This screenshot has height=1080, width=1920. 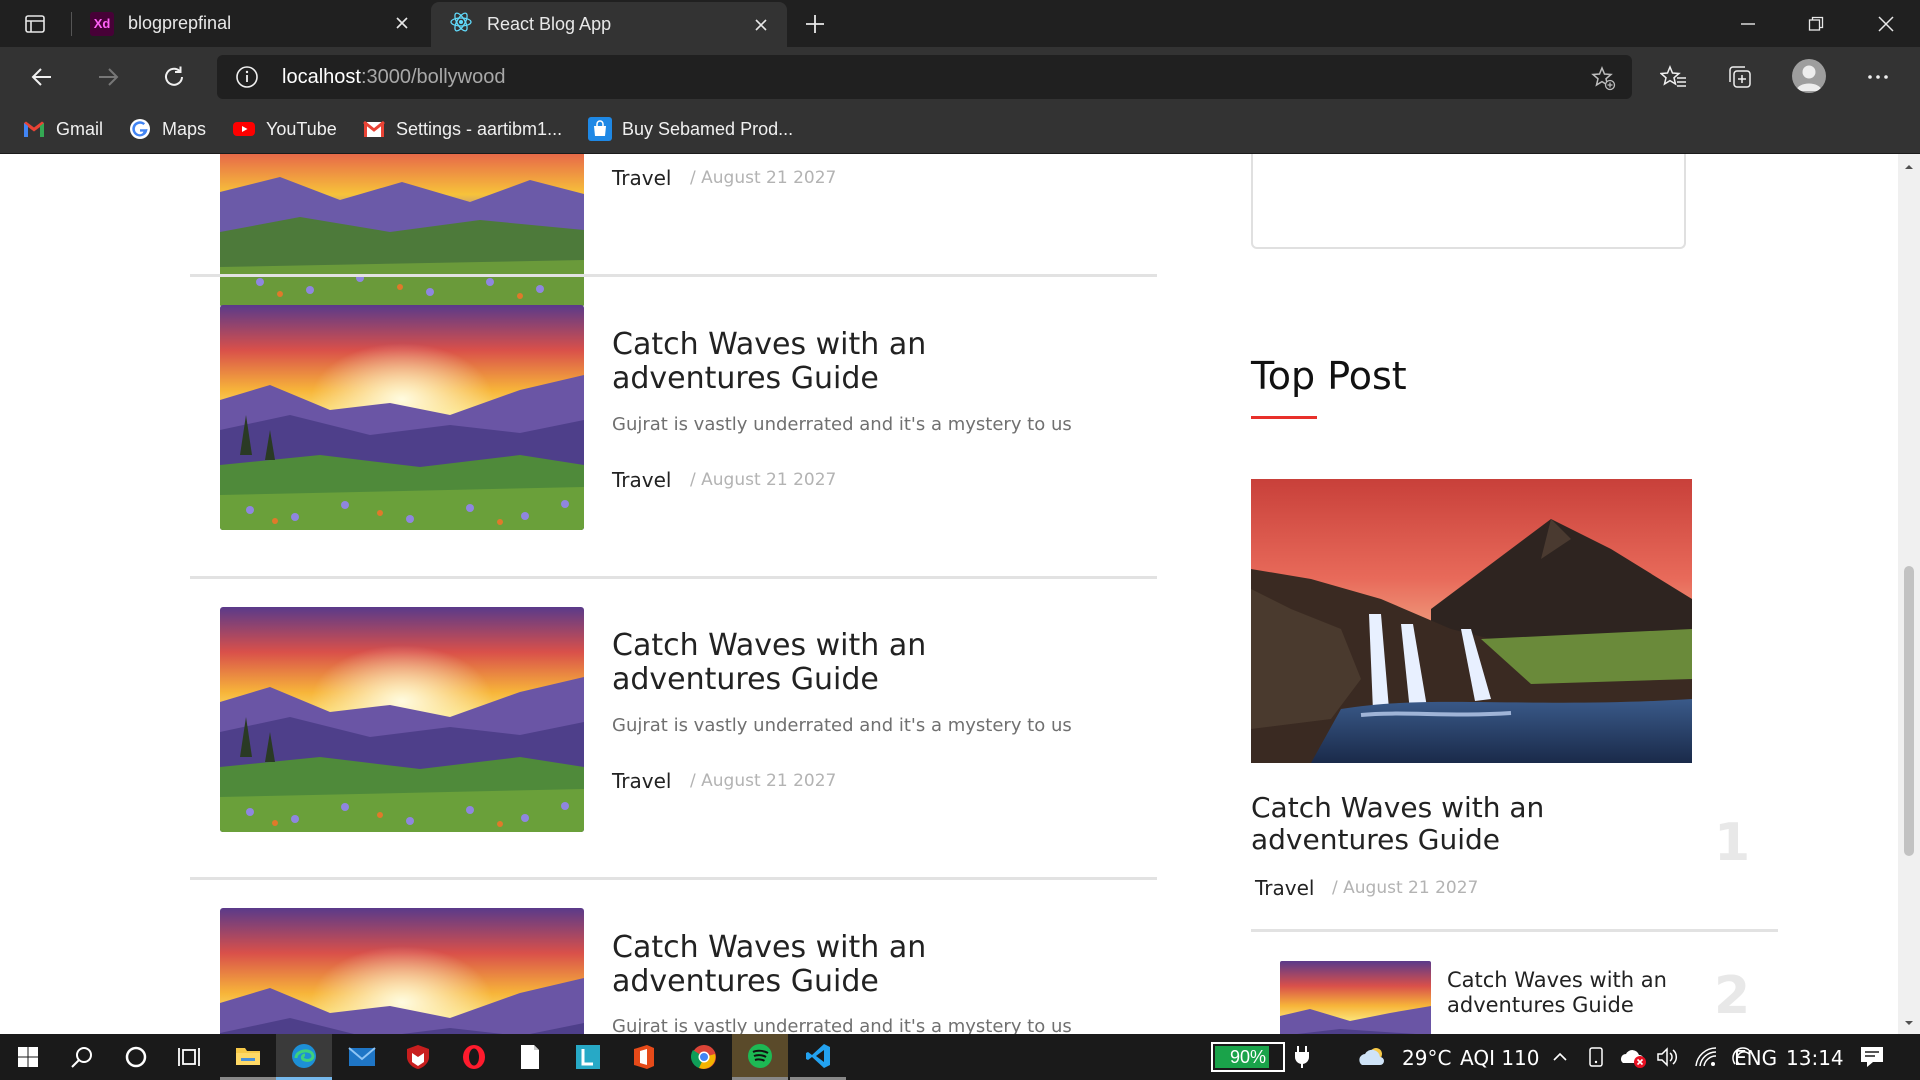 I want to click on top-post-heading: Top Post, so click(x=1329, y=376).